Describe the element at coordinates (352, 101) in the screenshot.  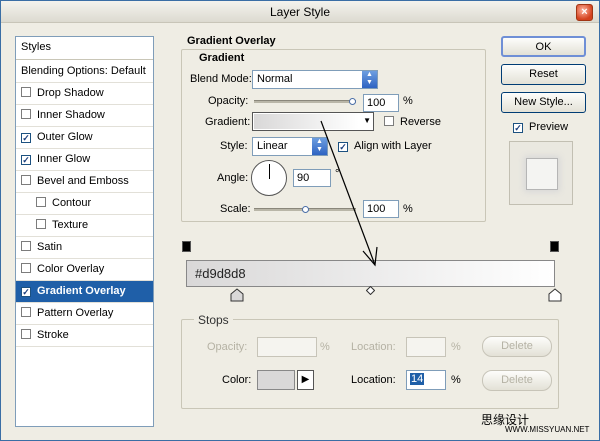
I see `opacity-slider-knob` at that location.